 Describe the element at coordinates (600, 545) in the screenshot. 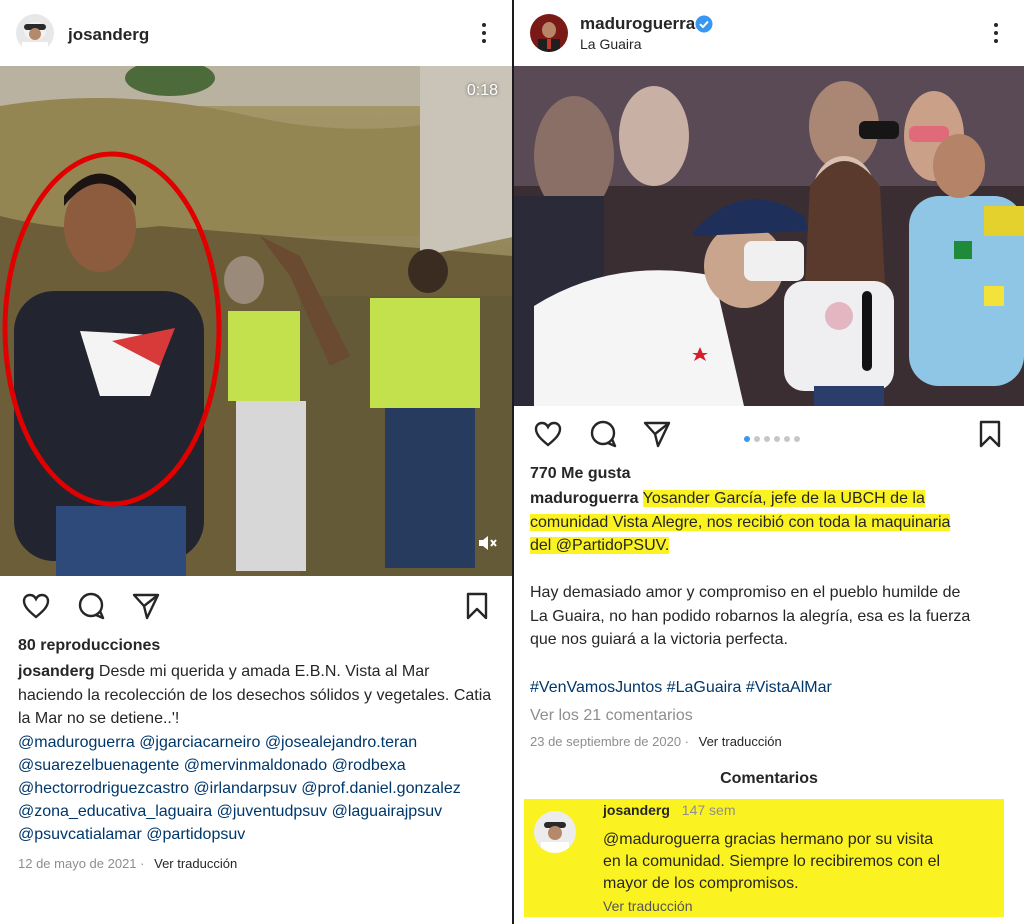

I see `caption-line: del @PartidoPSUV.` at that location.